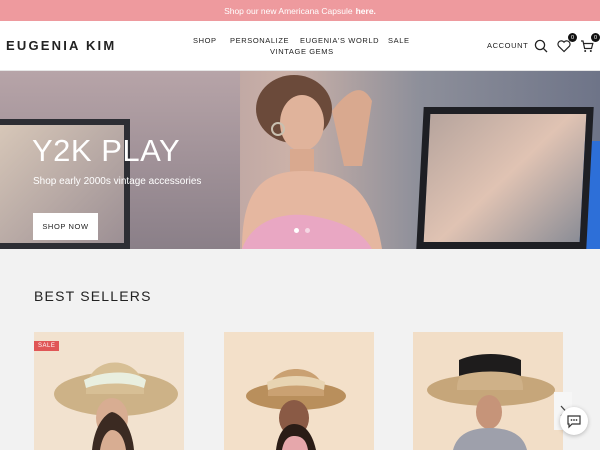 This screenshot has width=600, height=450. Describe the element at coordinates (117, 181) in the screenshot. I see `hero-subtitle: Shop early 2000s vintage accessories` at that location.